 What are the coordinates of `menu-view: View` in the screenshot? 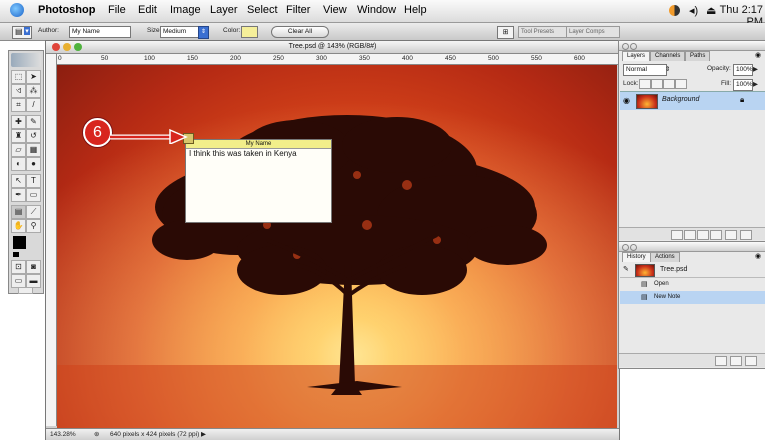 It's located at (335, 10).